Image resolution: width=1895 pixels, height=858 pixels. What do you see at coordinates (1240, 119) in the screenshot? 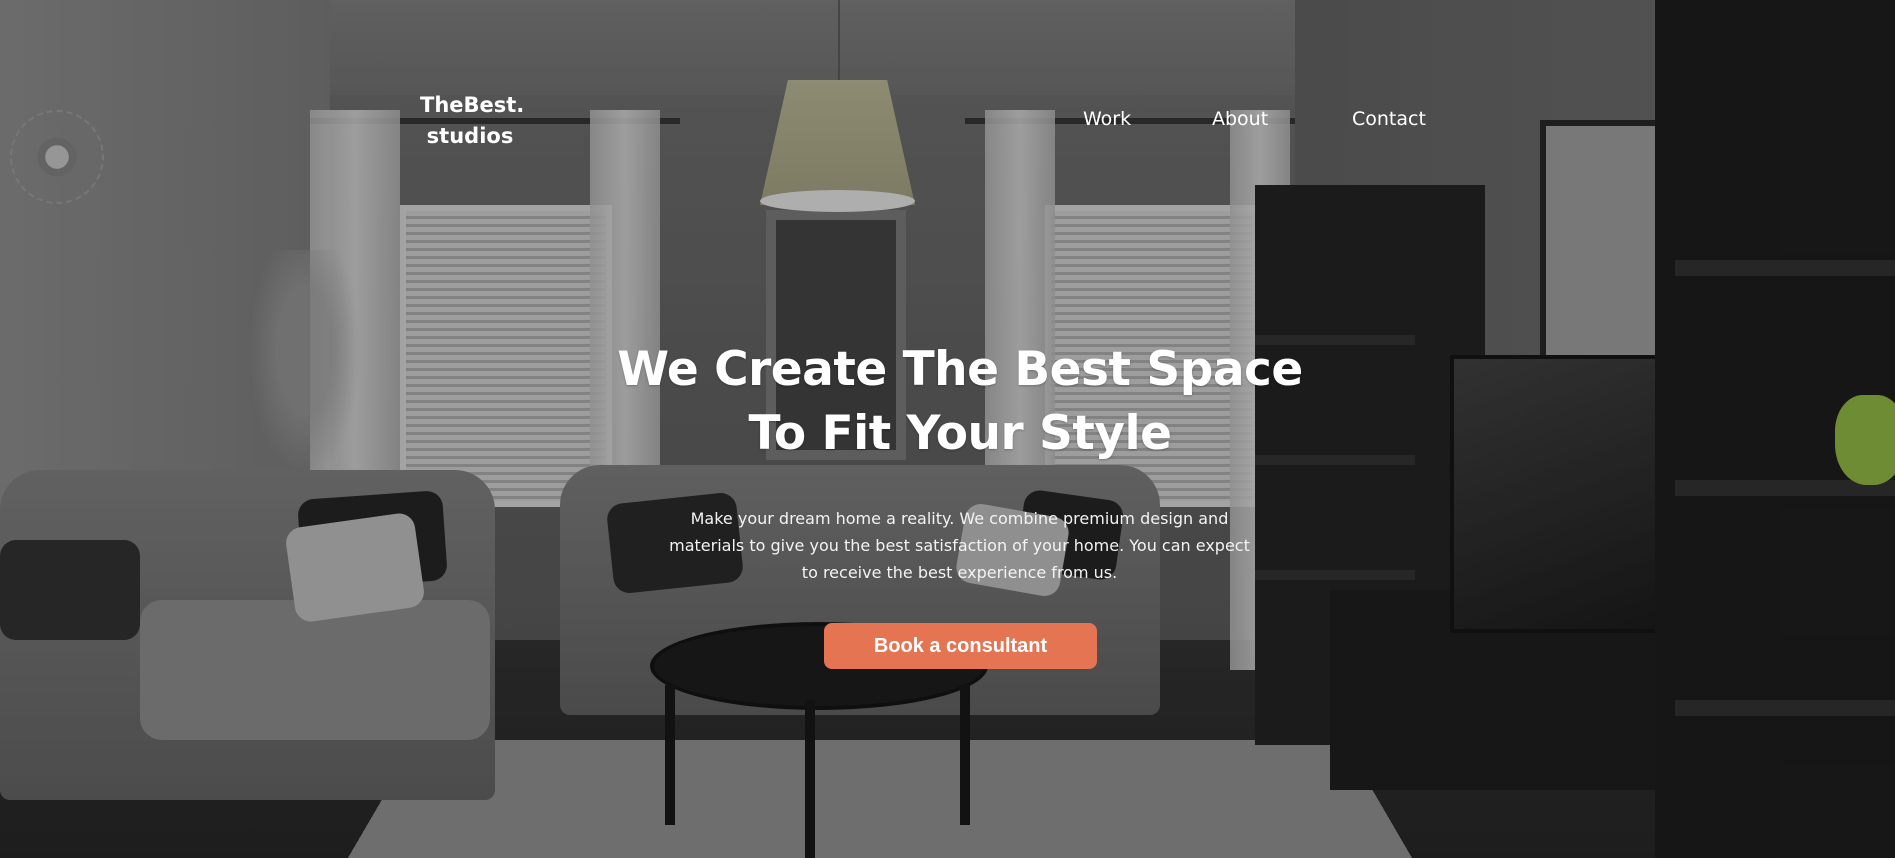
I see `nav-link-about: About` at bounding box center [1240, 119].